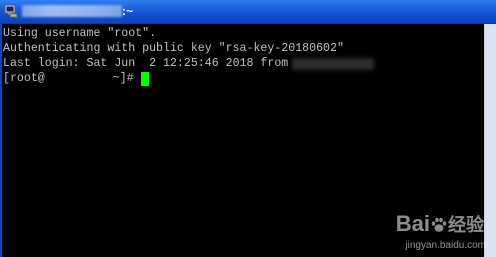 The height and width of the screenshot is (257, 496). I want to click on watermark-logo: Bai 经验, so click(440, 224).